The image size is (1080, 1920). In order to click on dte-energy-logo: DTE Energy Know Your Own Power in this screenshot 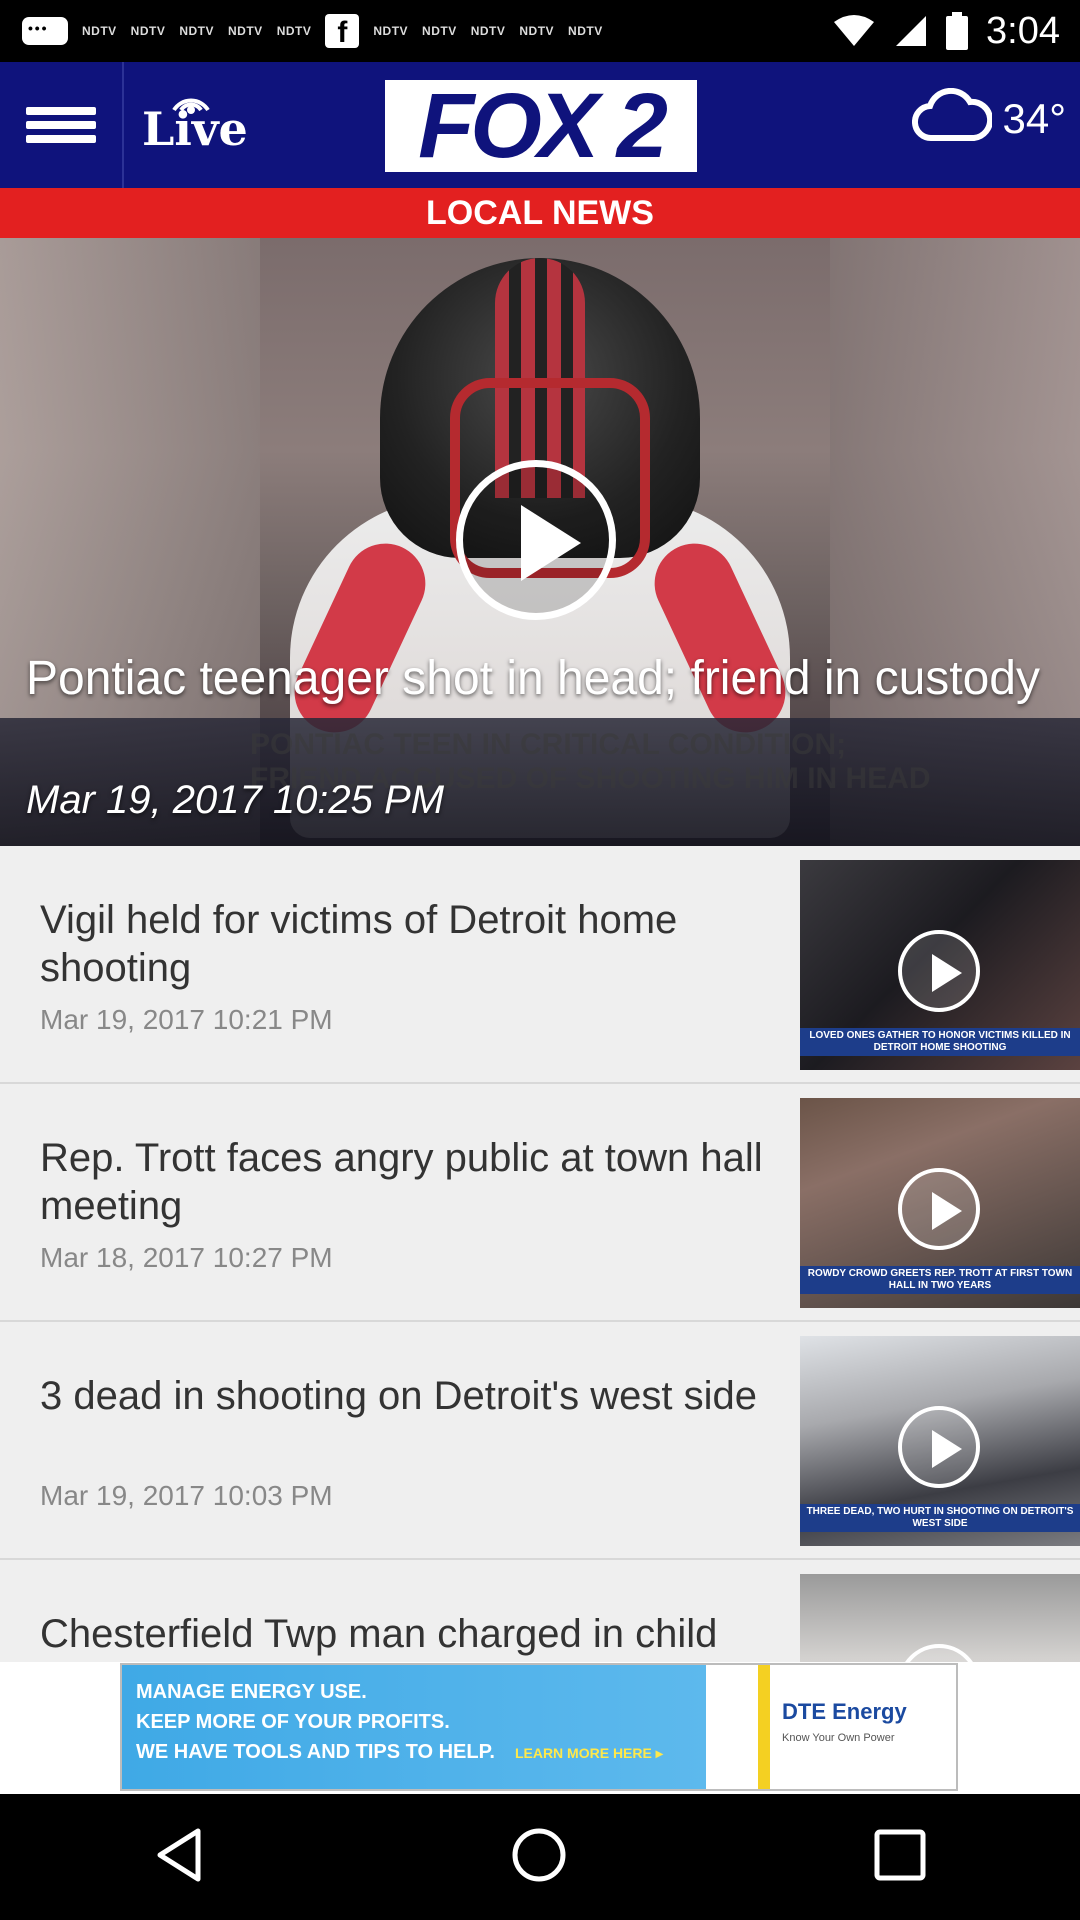, I will do `click(844, 1721)`.